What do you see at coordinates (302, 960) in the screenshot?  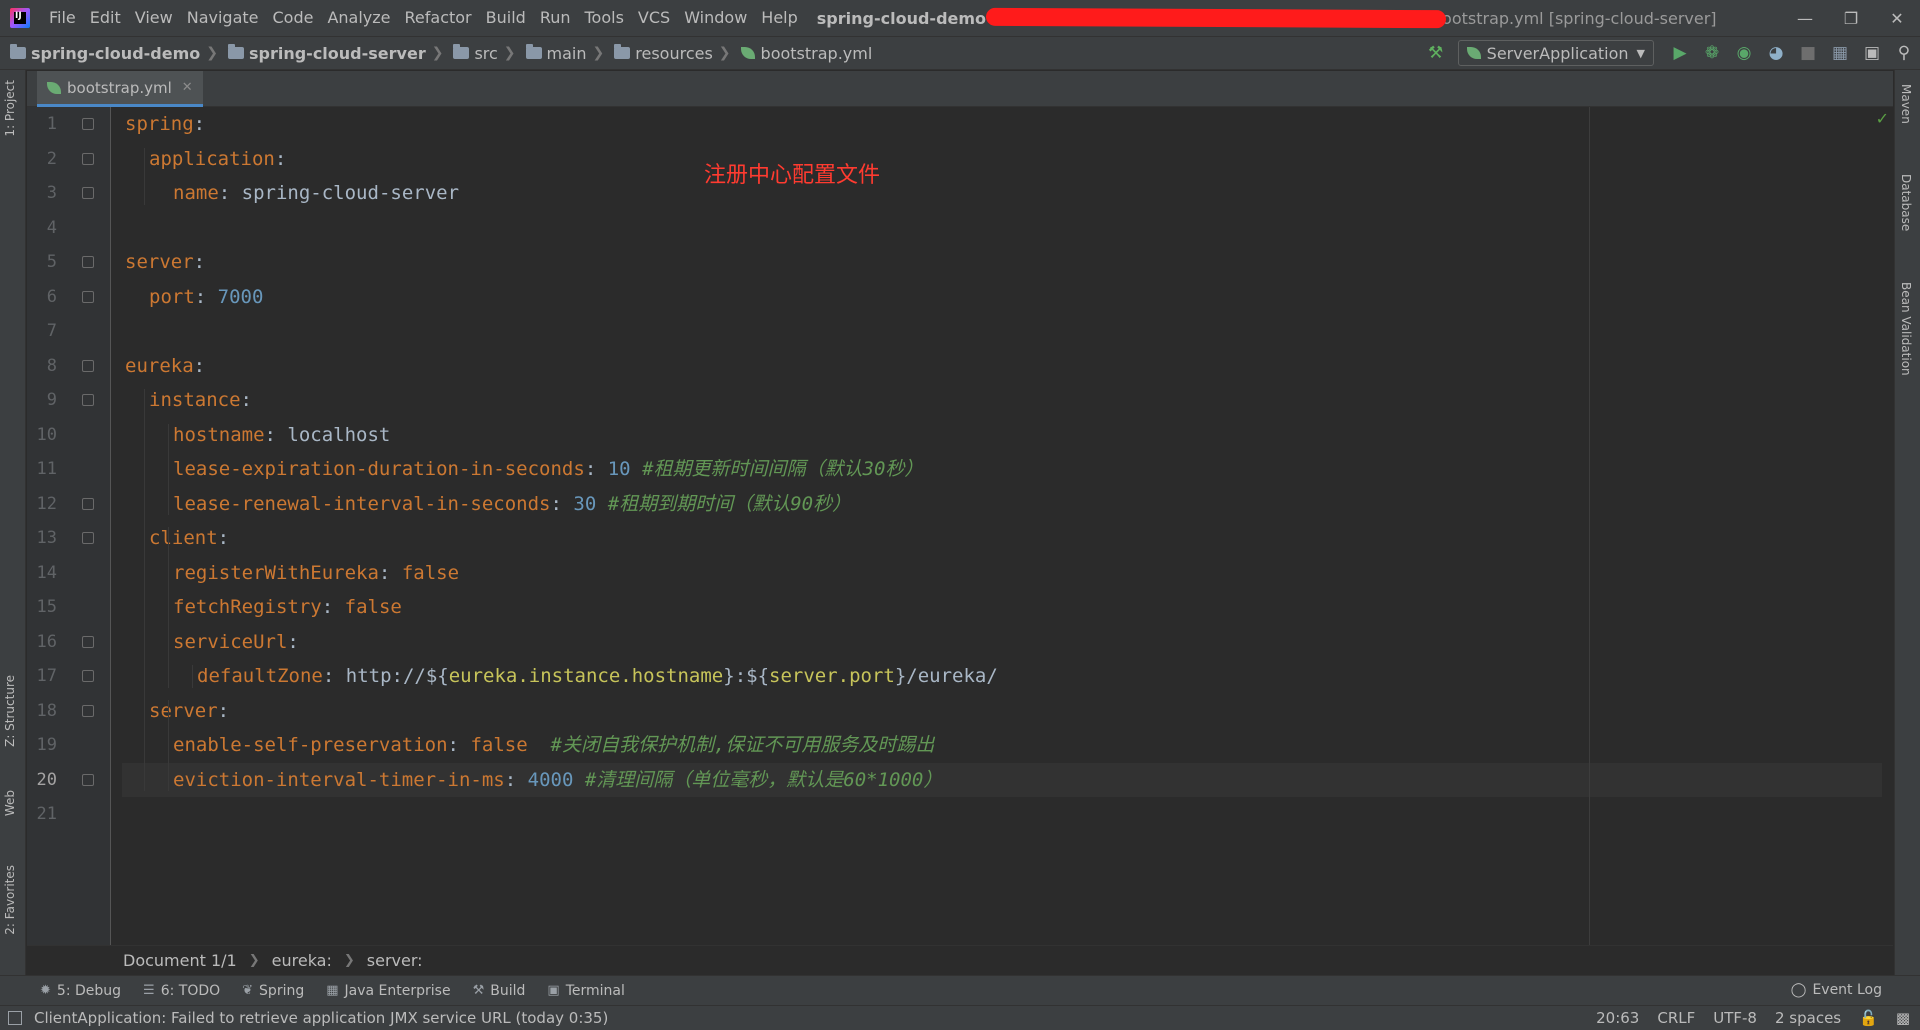 I see `breadcrumb-eureka: eureka:` at bounding box center [302, 960].